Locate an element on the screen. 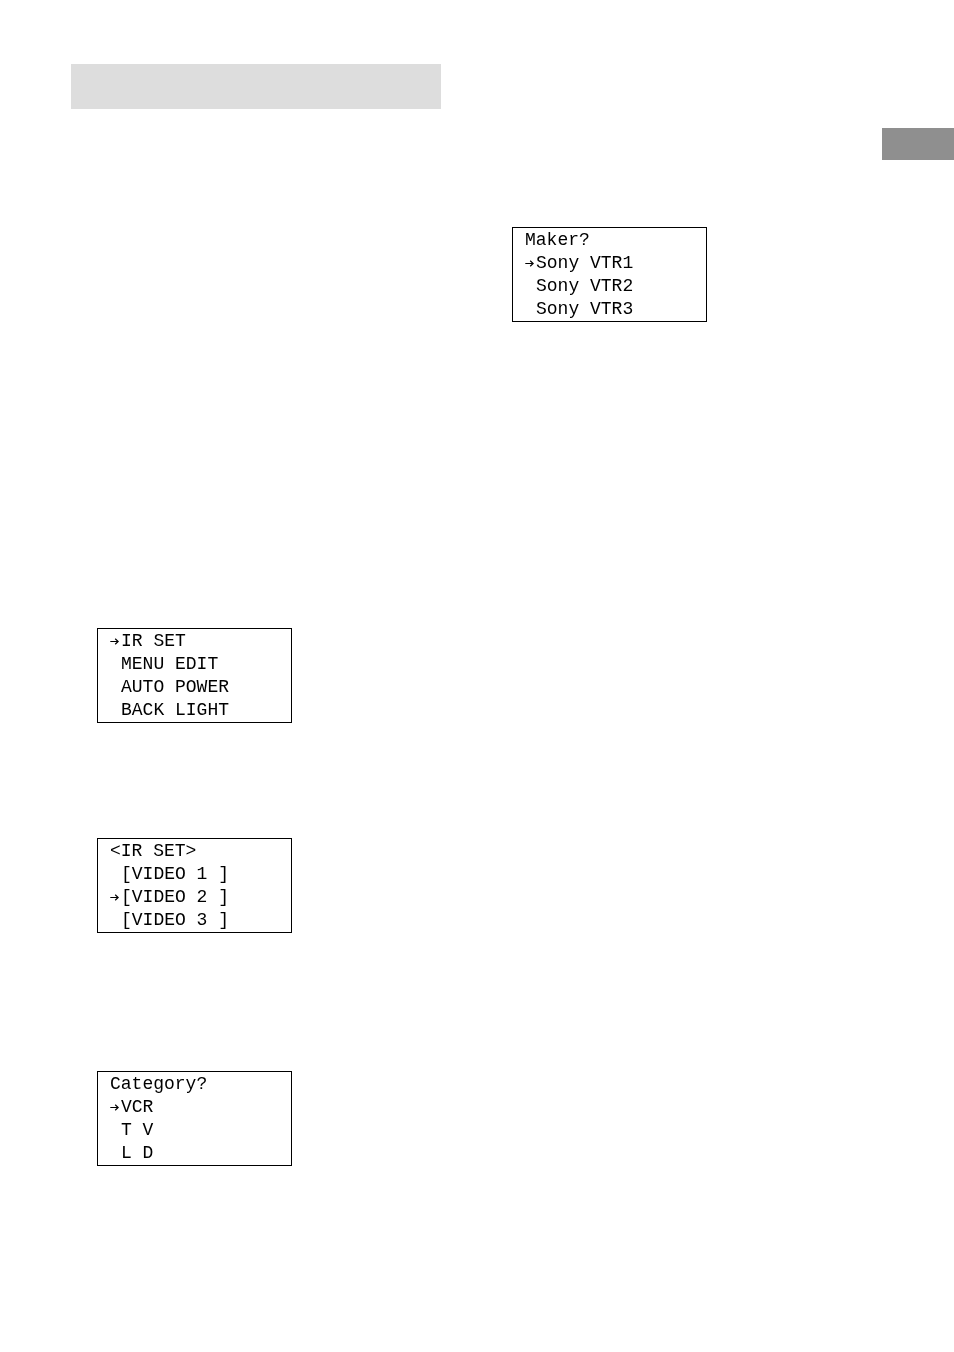  lcd-text-line: [VIDEO 1 ] is located at coordinates (175, 874).